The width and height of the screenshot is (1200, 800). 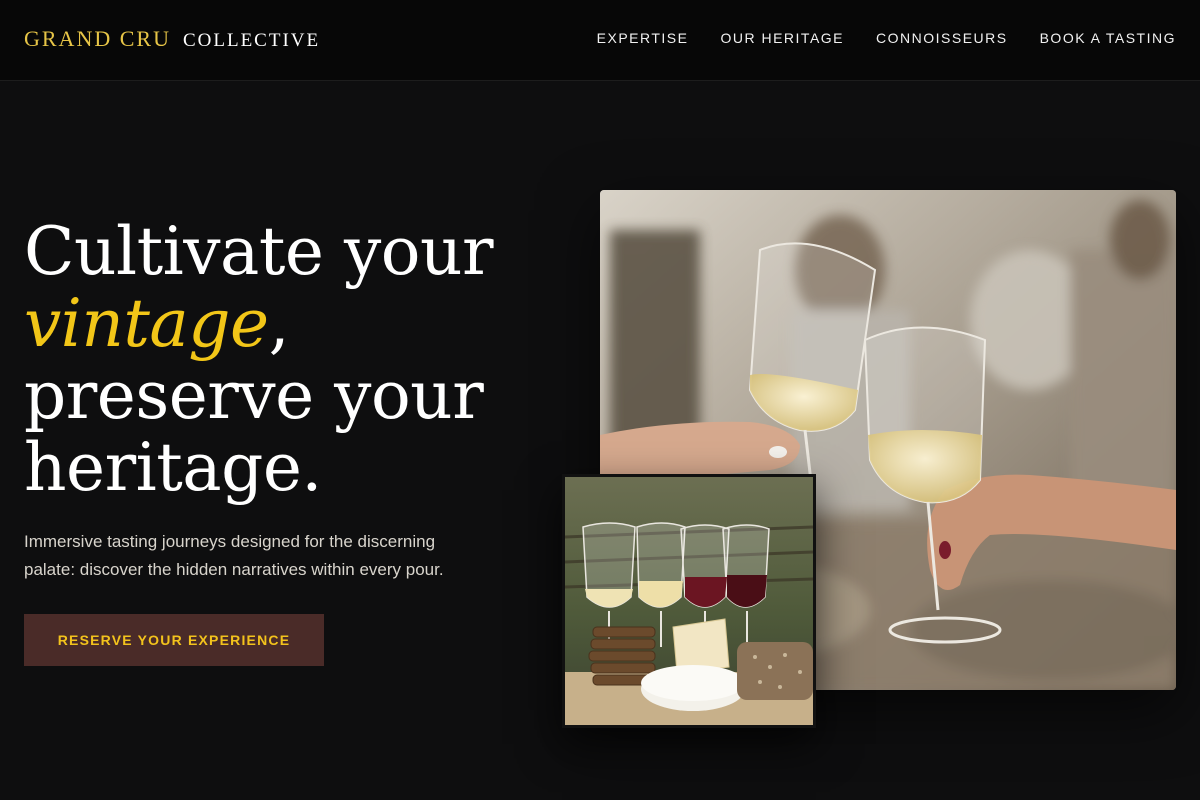 What do you see at coordinates (782, 38) in the screenshot?
I see `nav-item-our-heritage: OUR HERITAGE` at bounding box center [782, 38].